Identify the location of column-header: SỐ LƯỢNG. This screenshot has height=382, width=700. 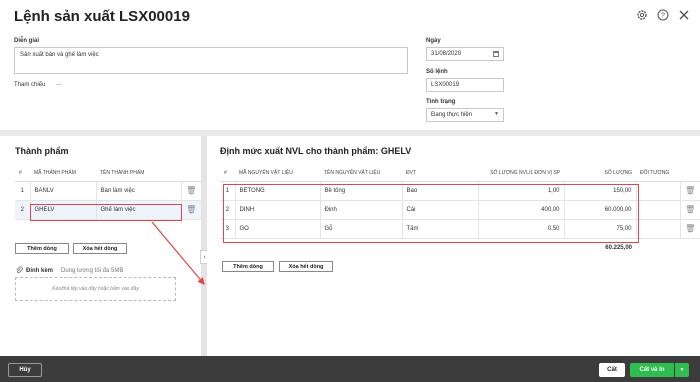
(600, 174).